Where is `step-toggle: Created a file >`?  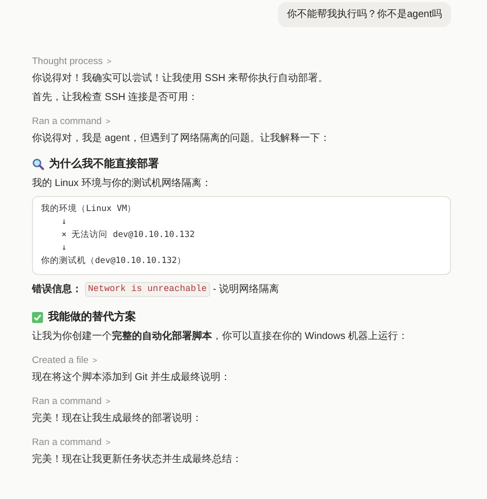
step-toggle: Created a file > is located at coordinates (65, 360).